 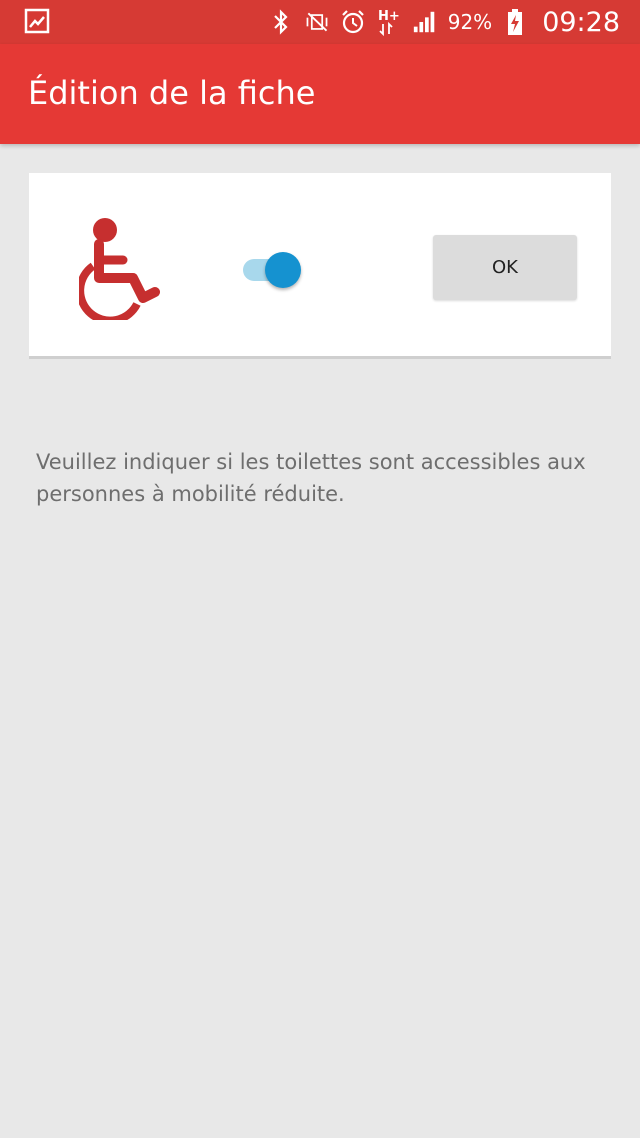 What do you see at coordinates (172, 93) in the screenshot?
I see `page-title: Édition de la fiche` at bounding box center [172, 93].